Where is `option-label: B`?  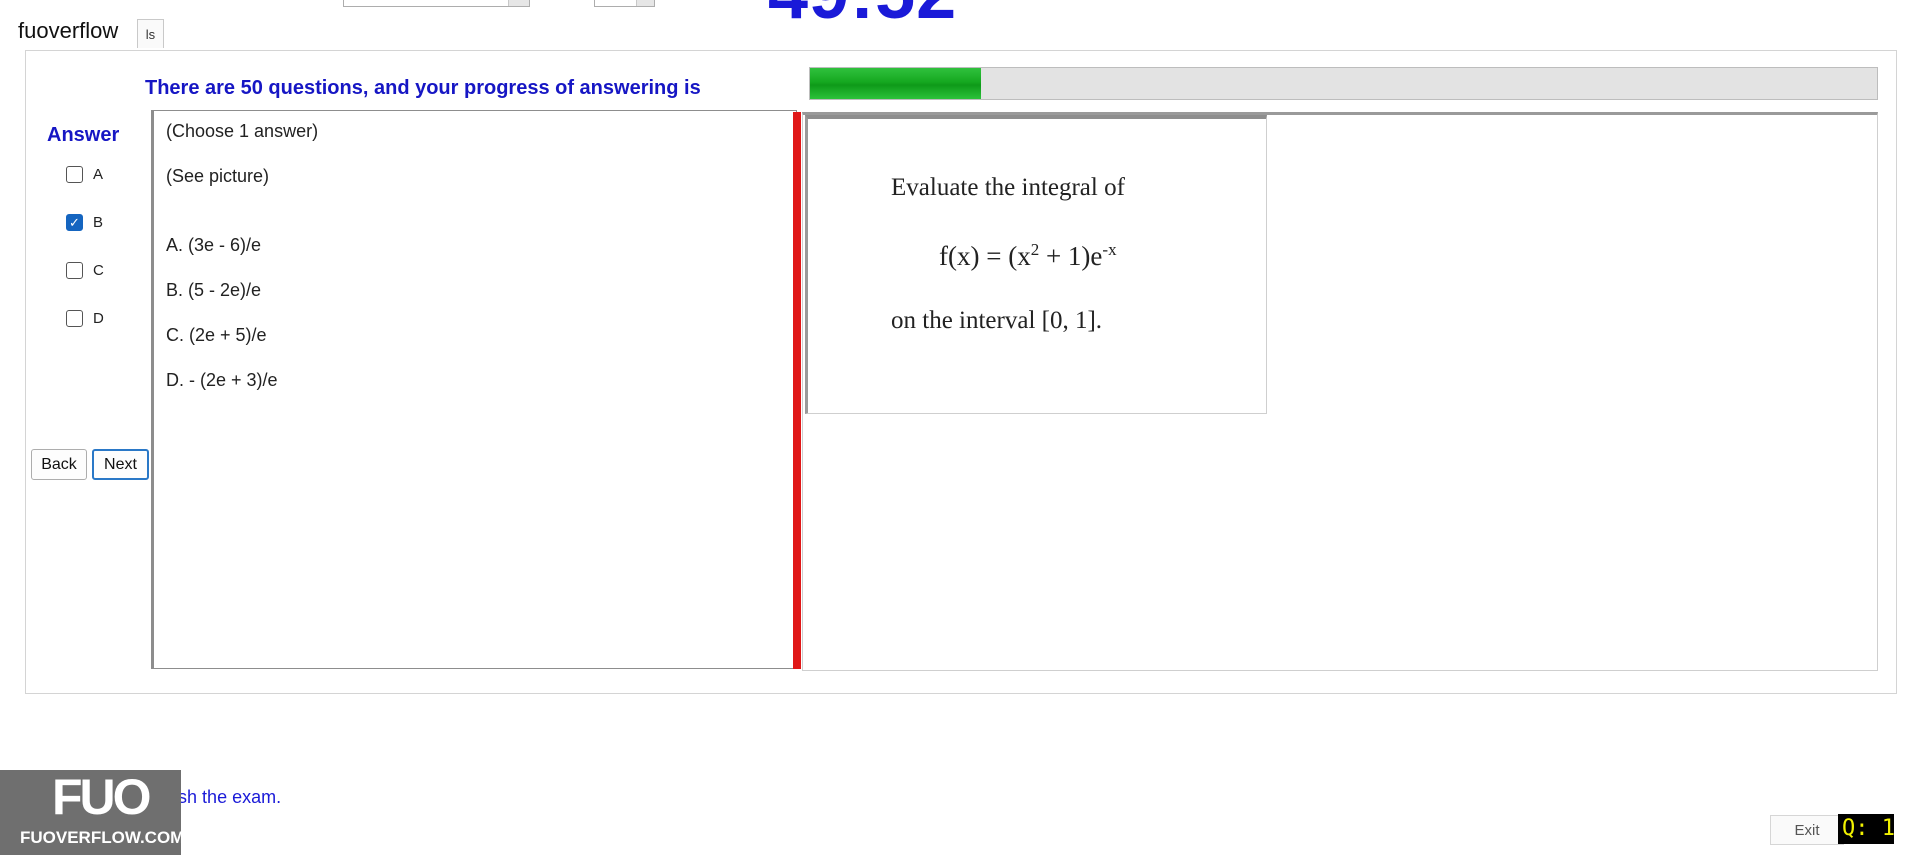 option-label: B is located at coordinates (98, 222).